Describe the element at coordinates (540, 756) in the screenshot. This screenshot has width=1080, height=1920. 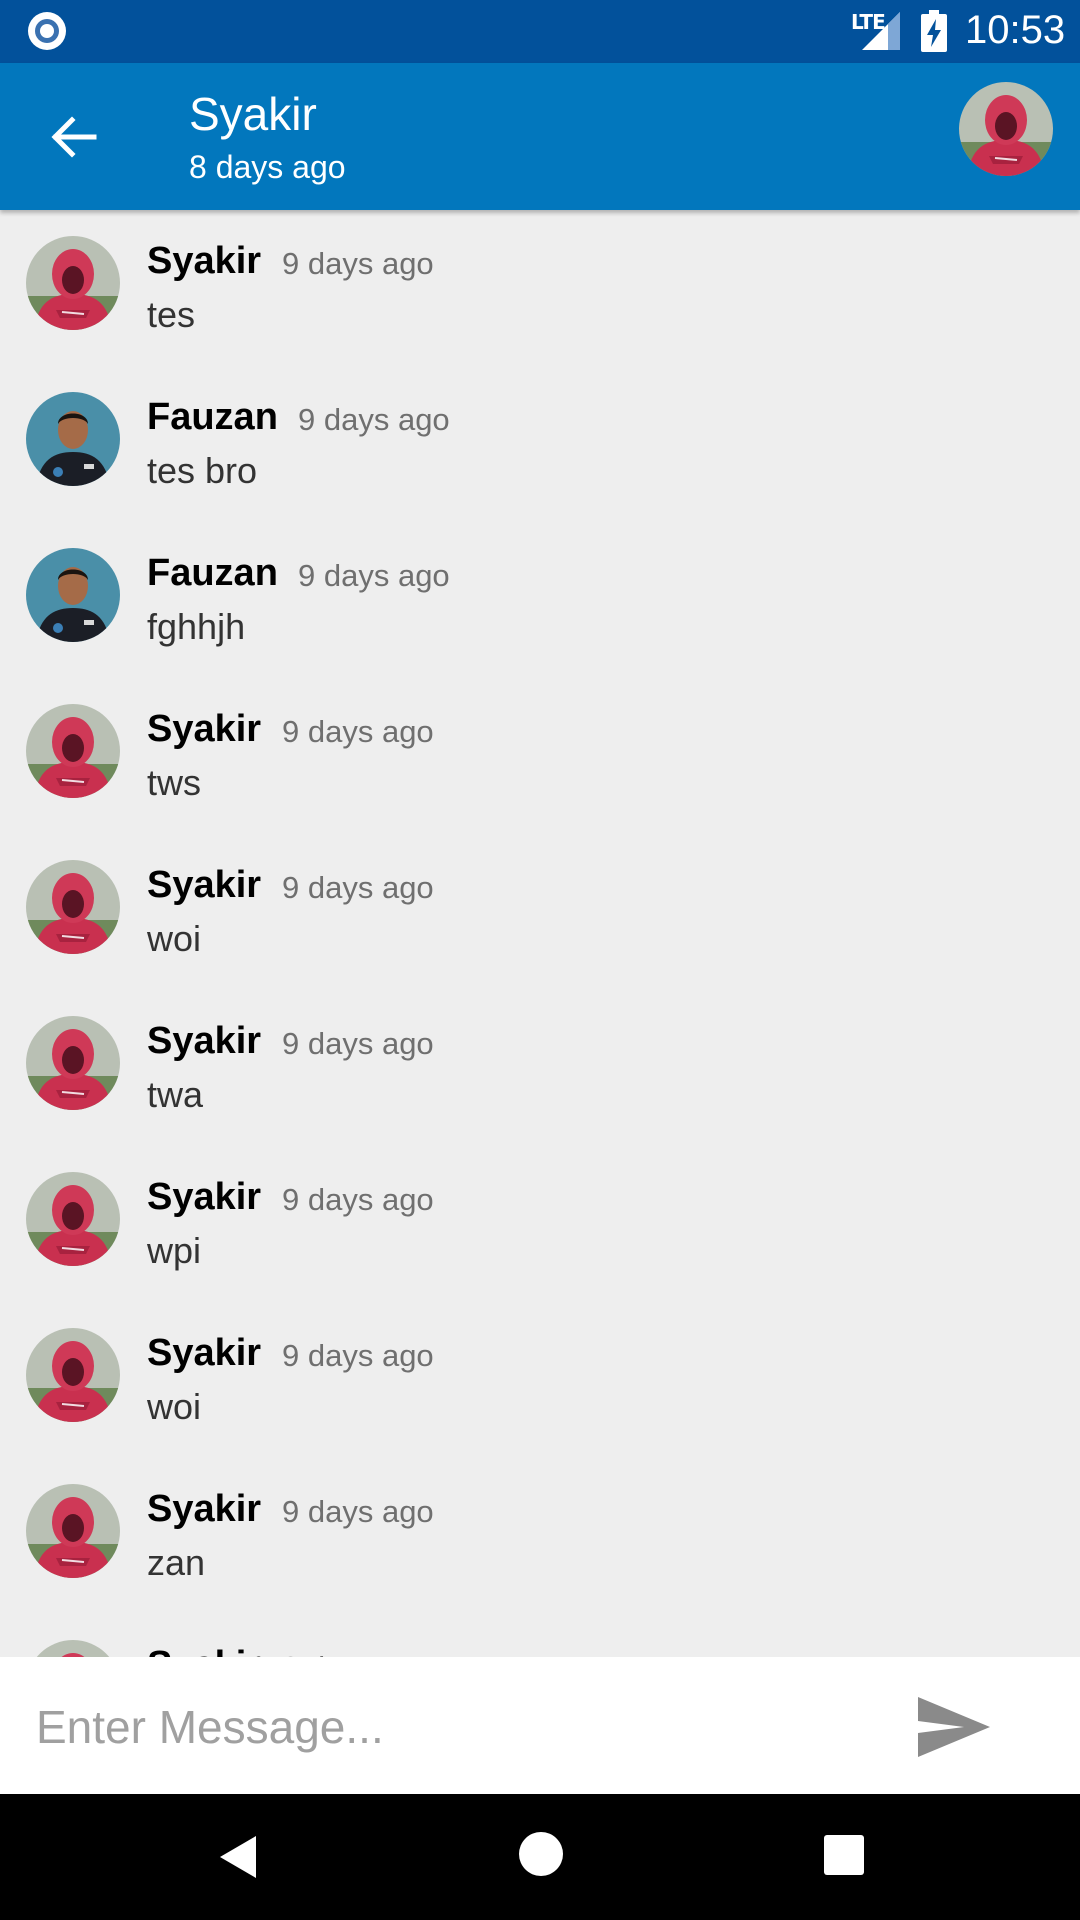
I see `message-item: Syakir 9 days ago tws` at that location.